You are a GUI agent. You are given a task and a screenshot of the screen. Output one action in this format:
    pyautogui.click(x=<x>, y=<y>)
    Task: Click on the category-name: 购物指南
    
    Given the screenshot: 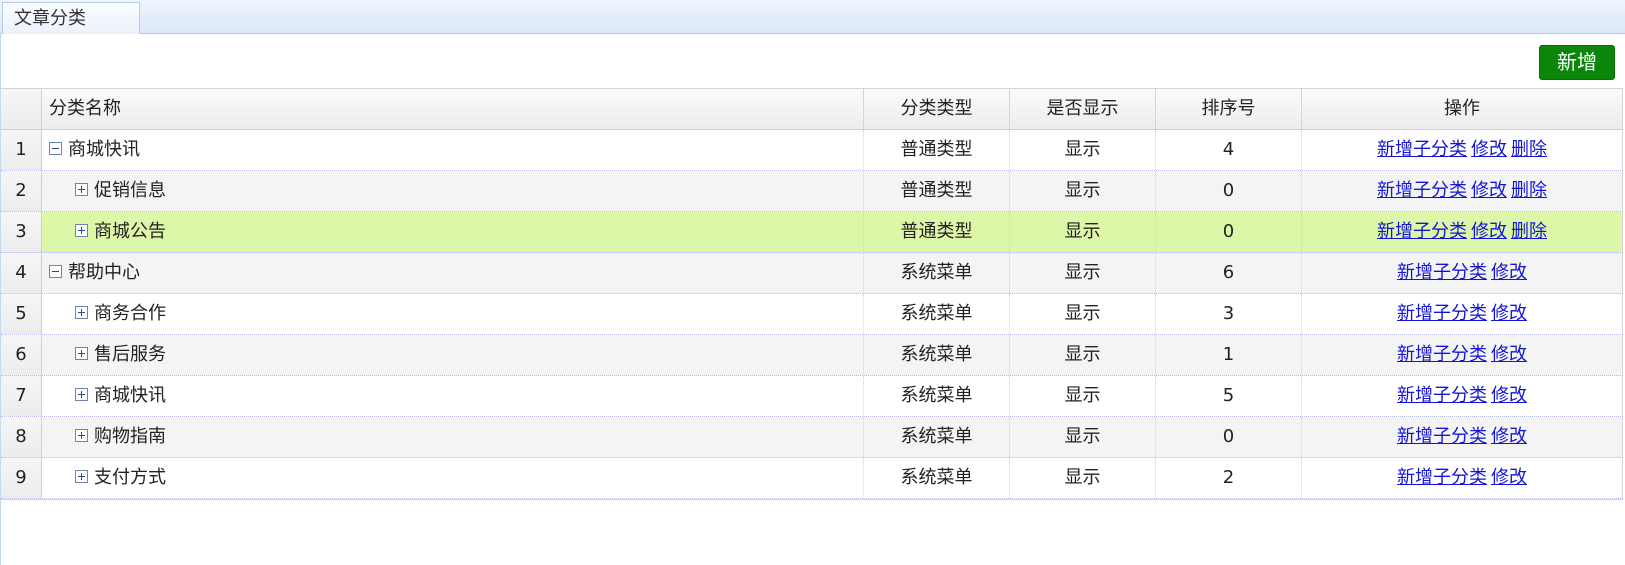 What is the action you would take?
    pyautogui.click(x=130, y=436)
    